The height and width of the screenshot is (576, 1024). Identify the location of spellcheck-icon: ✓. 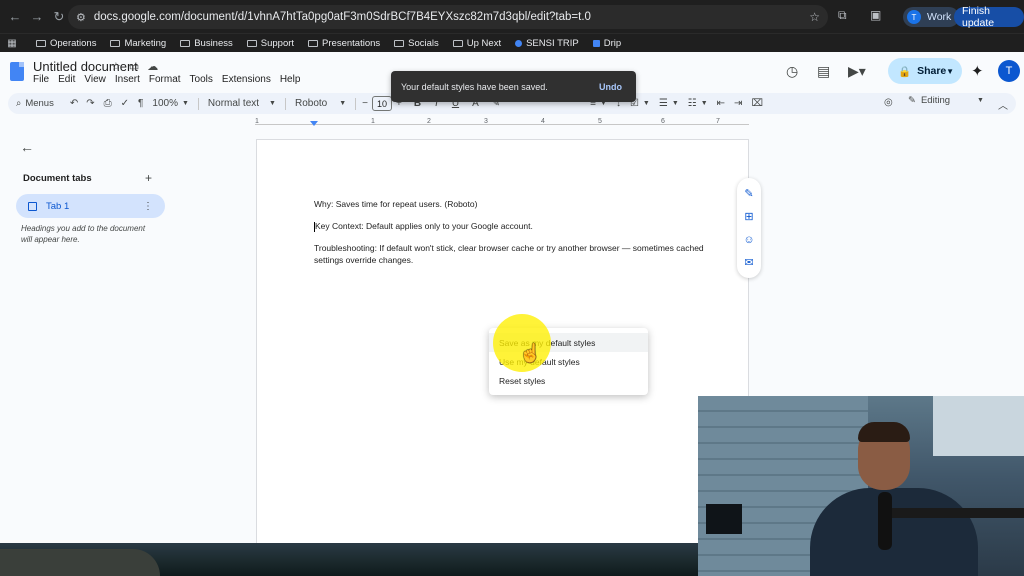
(125, 103).